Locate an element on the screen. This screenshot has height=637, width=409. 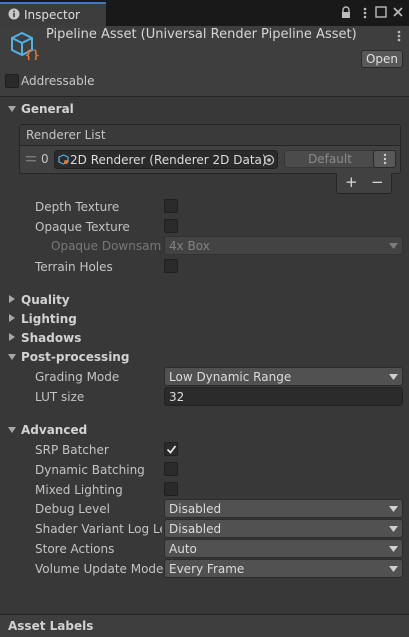
debug-level-label: Debug Level is located at coordinates (72, 509).